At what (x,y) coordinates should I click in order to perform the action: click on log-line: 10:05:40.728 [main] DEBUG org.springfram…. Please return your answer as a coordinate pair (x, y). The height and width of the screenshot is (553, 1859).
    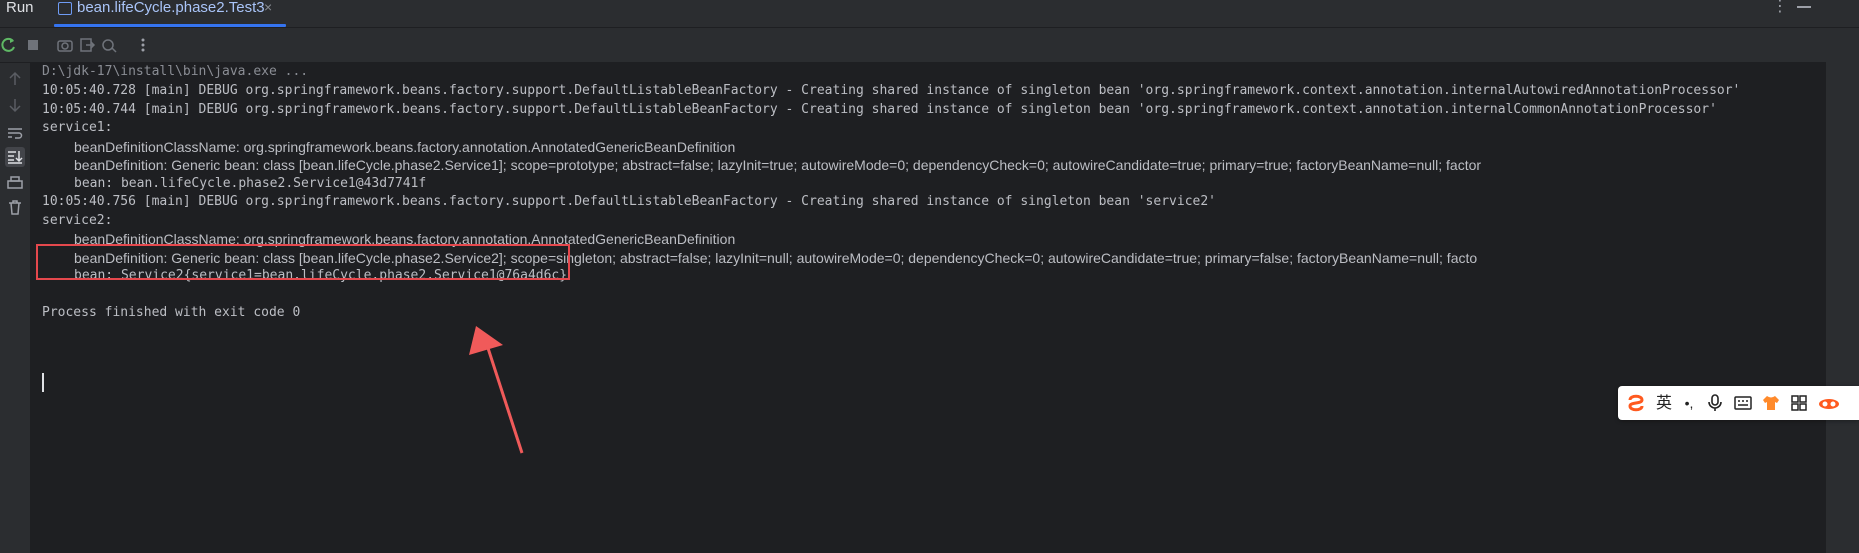
    Looking at the image, I should click on (891, 90).